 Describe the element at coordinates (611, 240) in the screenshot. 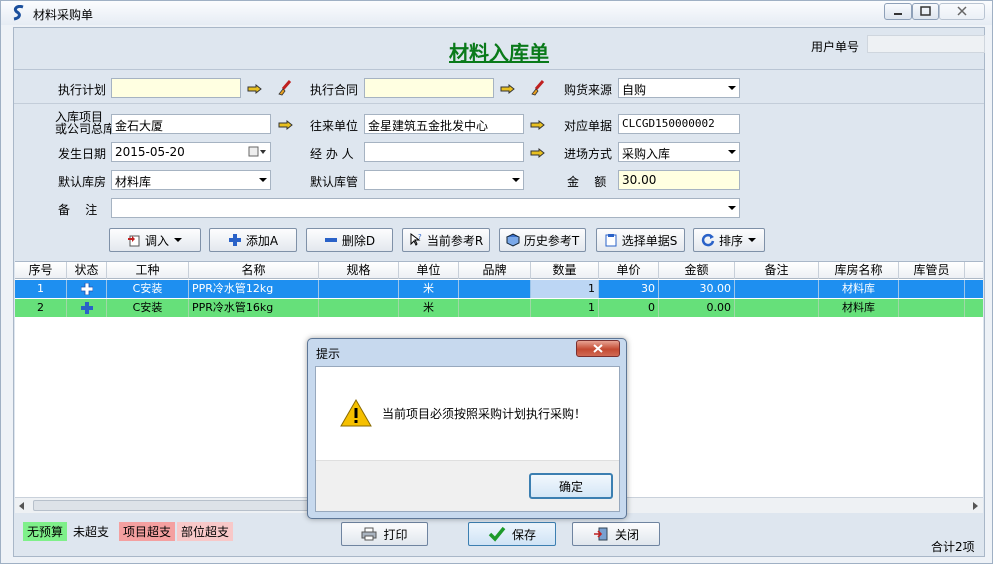

I see `document-icon` at that location.